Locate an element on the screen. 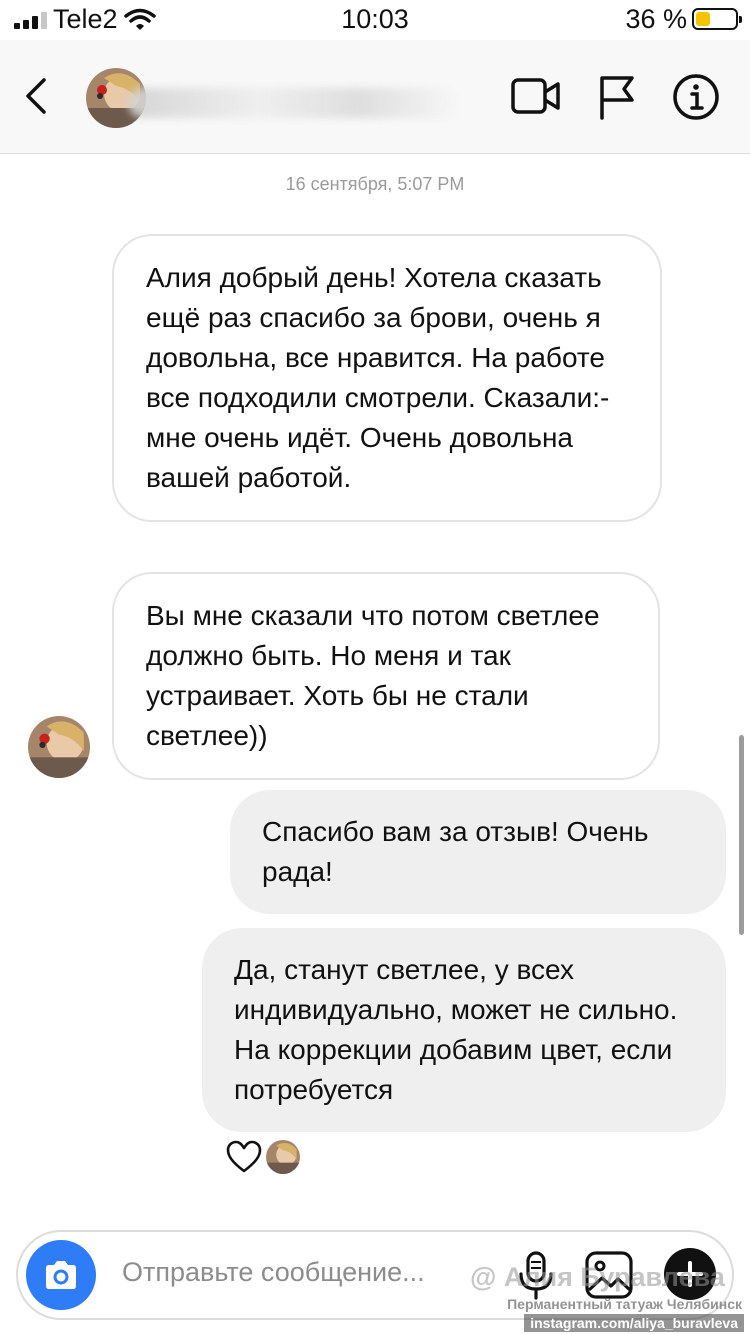  camera-icon is located at coordinates (61, 1275).